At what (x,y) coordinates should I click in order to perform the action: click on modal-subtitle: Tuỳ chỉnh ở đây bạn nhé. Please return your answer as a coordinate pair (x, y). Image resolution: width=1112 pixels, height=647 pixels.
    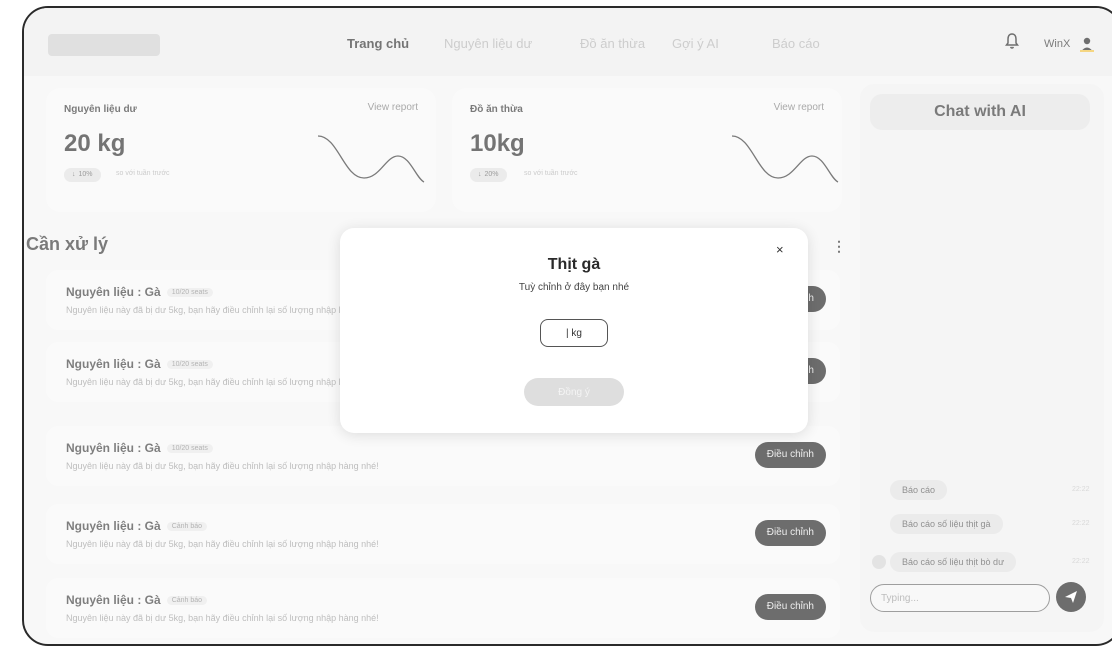
    Looking at the image, I should click on (574, 287).